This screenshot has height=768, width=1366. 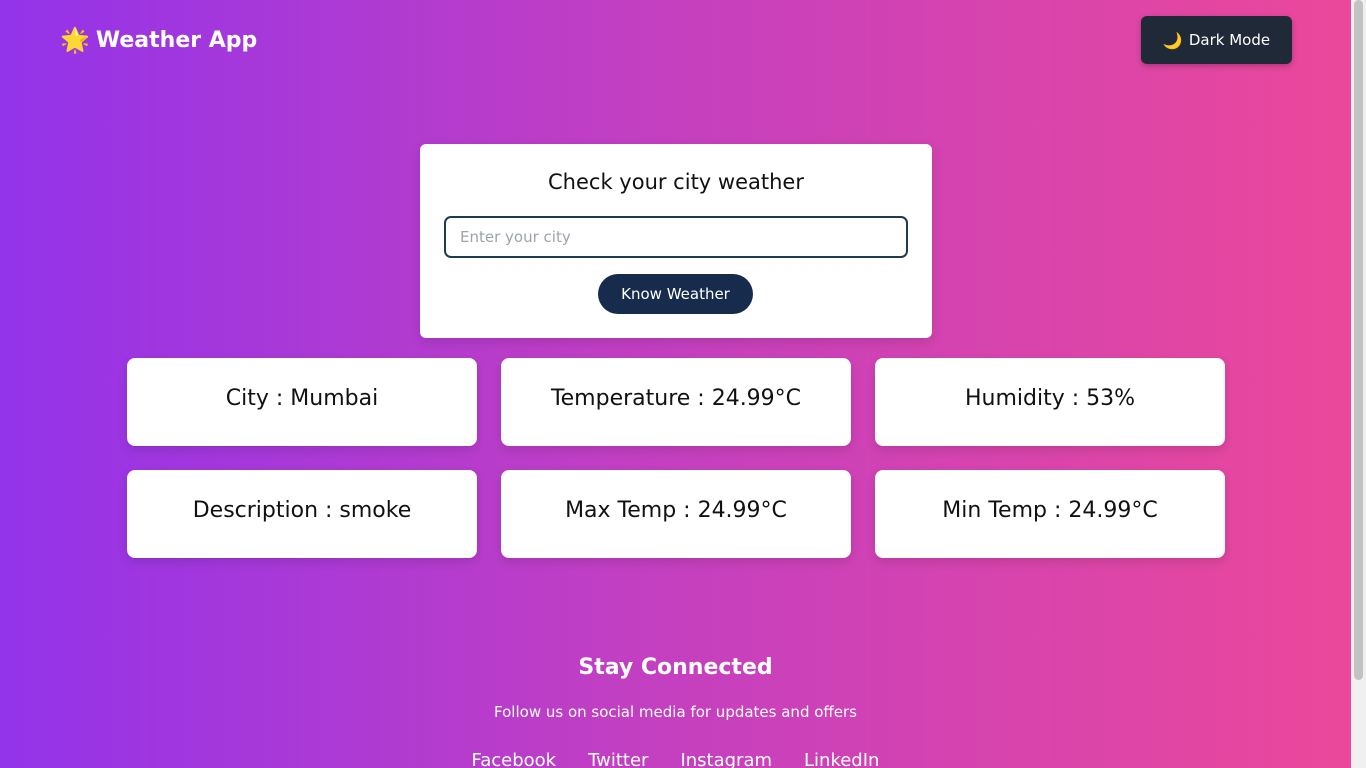 I want to click on city-input, so click(x=676, y=237).